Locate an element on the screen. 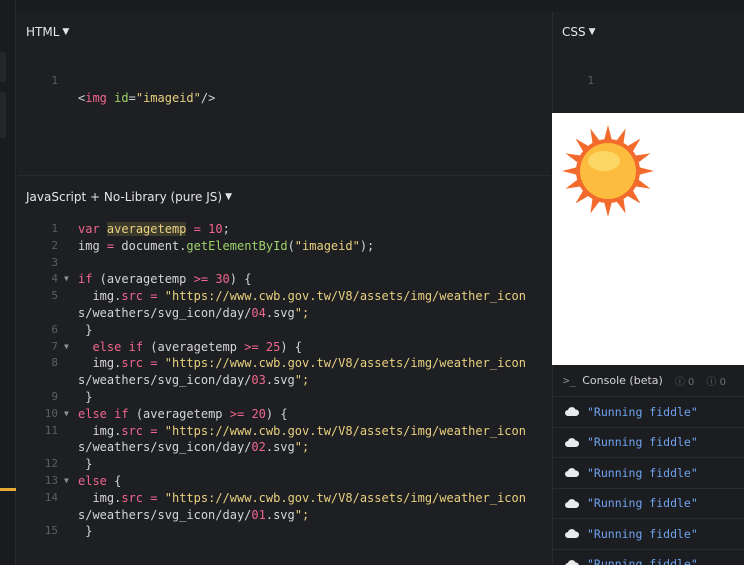 This screenshot has width=744, height=565. line-text: var averagetemp = 10; is located at coordinates (154, 229).